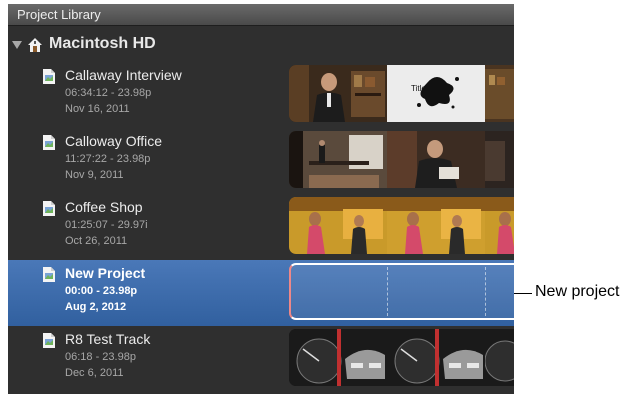 This screenshot has height=394, width=634. Describe the element at coordinates (35, 45) in the screenshot. I see `house-icon` at that location.